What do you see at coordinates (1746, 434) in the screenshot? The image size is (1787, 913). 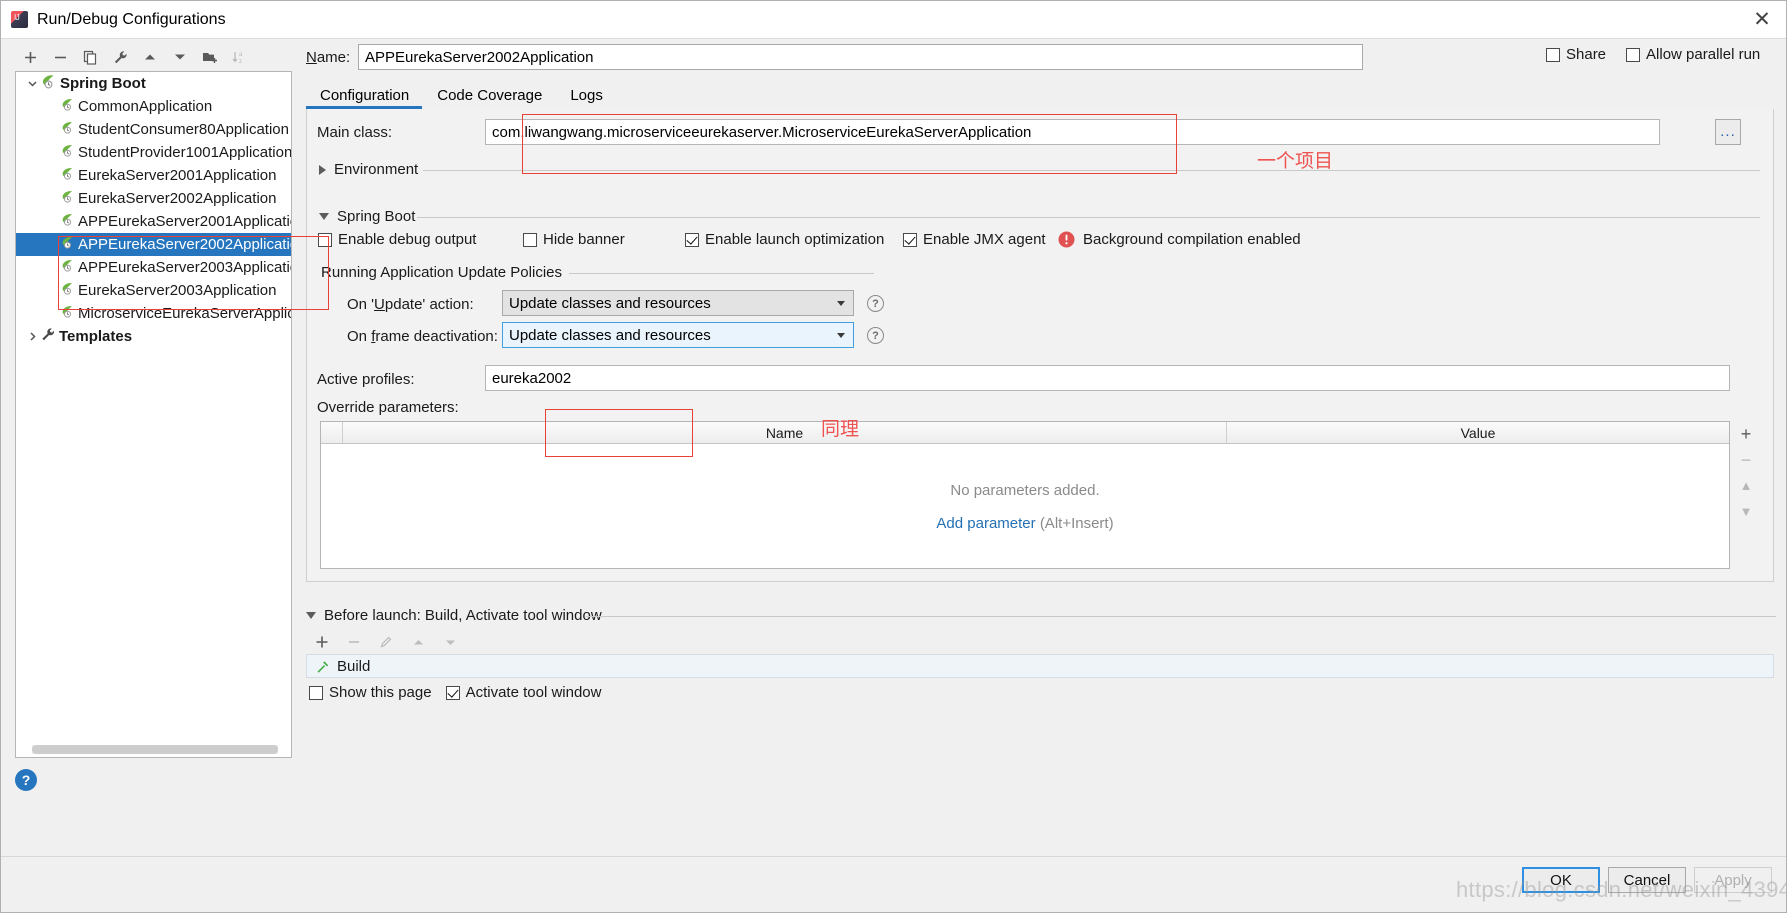 I see `table-add-row-button: +` at bounding box center [1746, 434].